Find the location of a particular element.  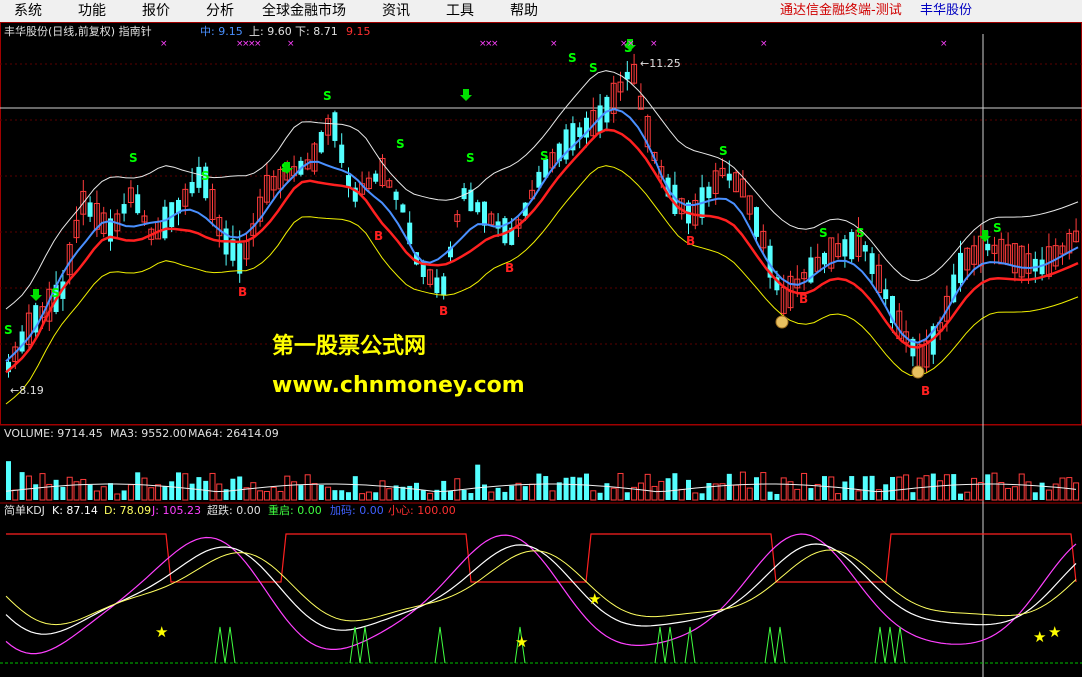

kdj-k-label: K: 87.14 is located at coordinates (75, 510).